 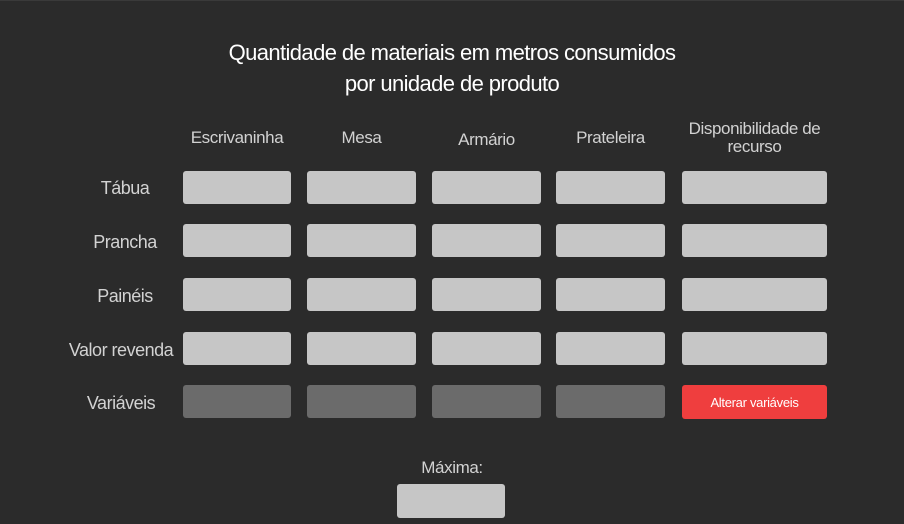 I want to click on input-prancha-prateleira, so click(x=610, y=240).